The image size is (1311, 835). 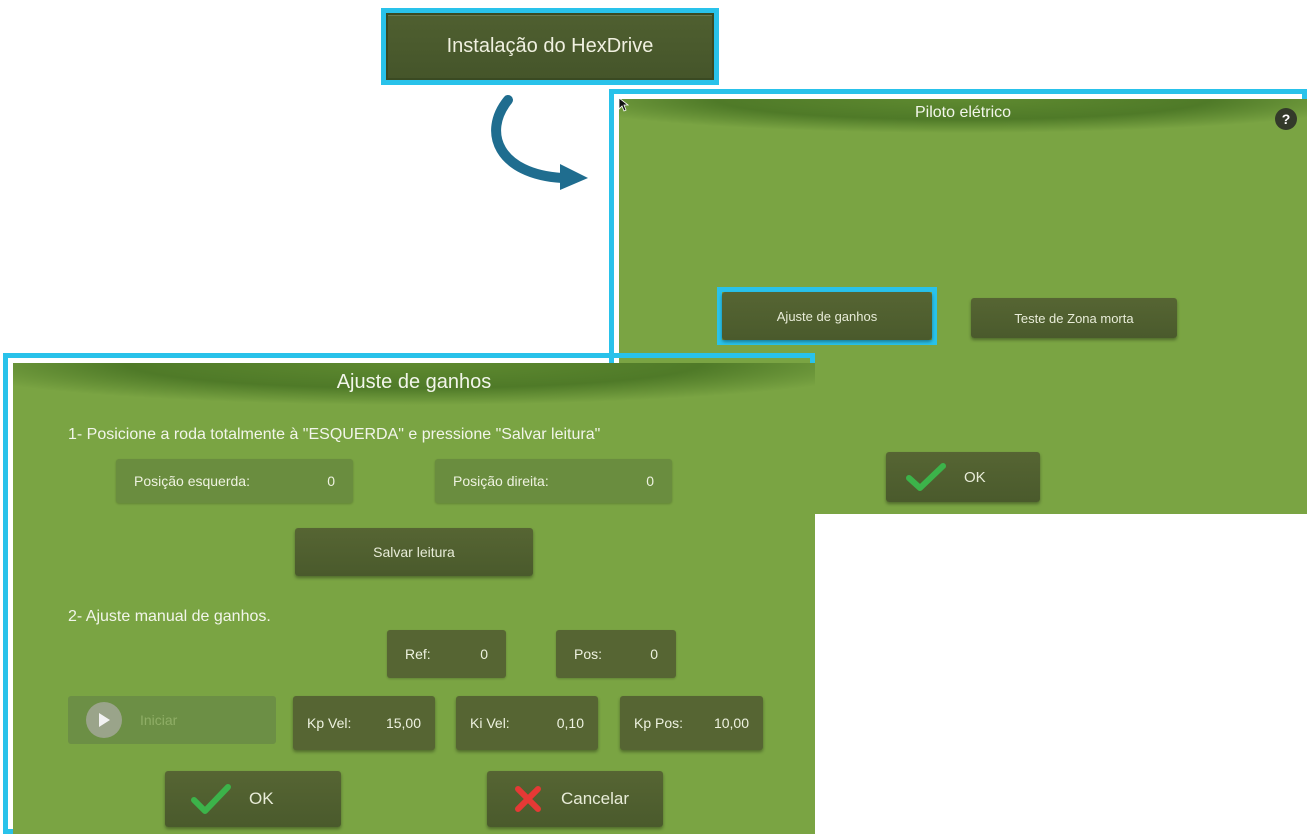 I want to click on help-button: ?, so click(x=1286, y=119).